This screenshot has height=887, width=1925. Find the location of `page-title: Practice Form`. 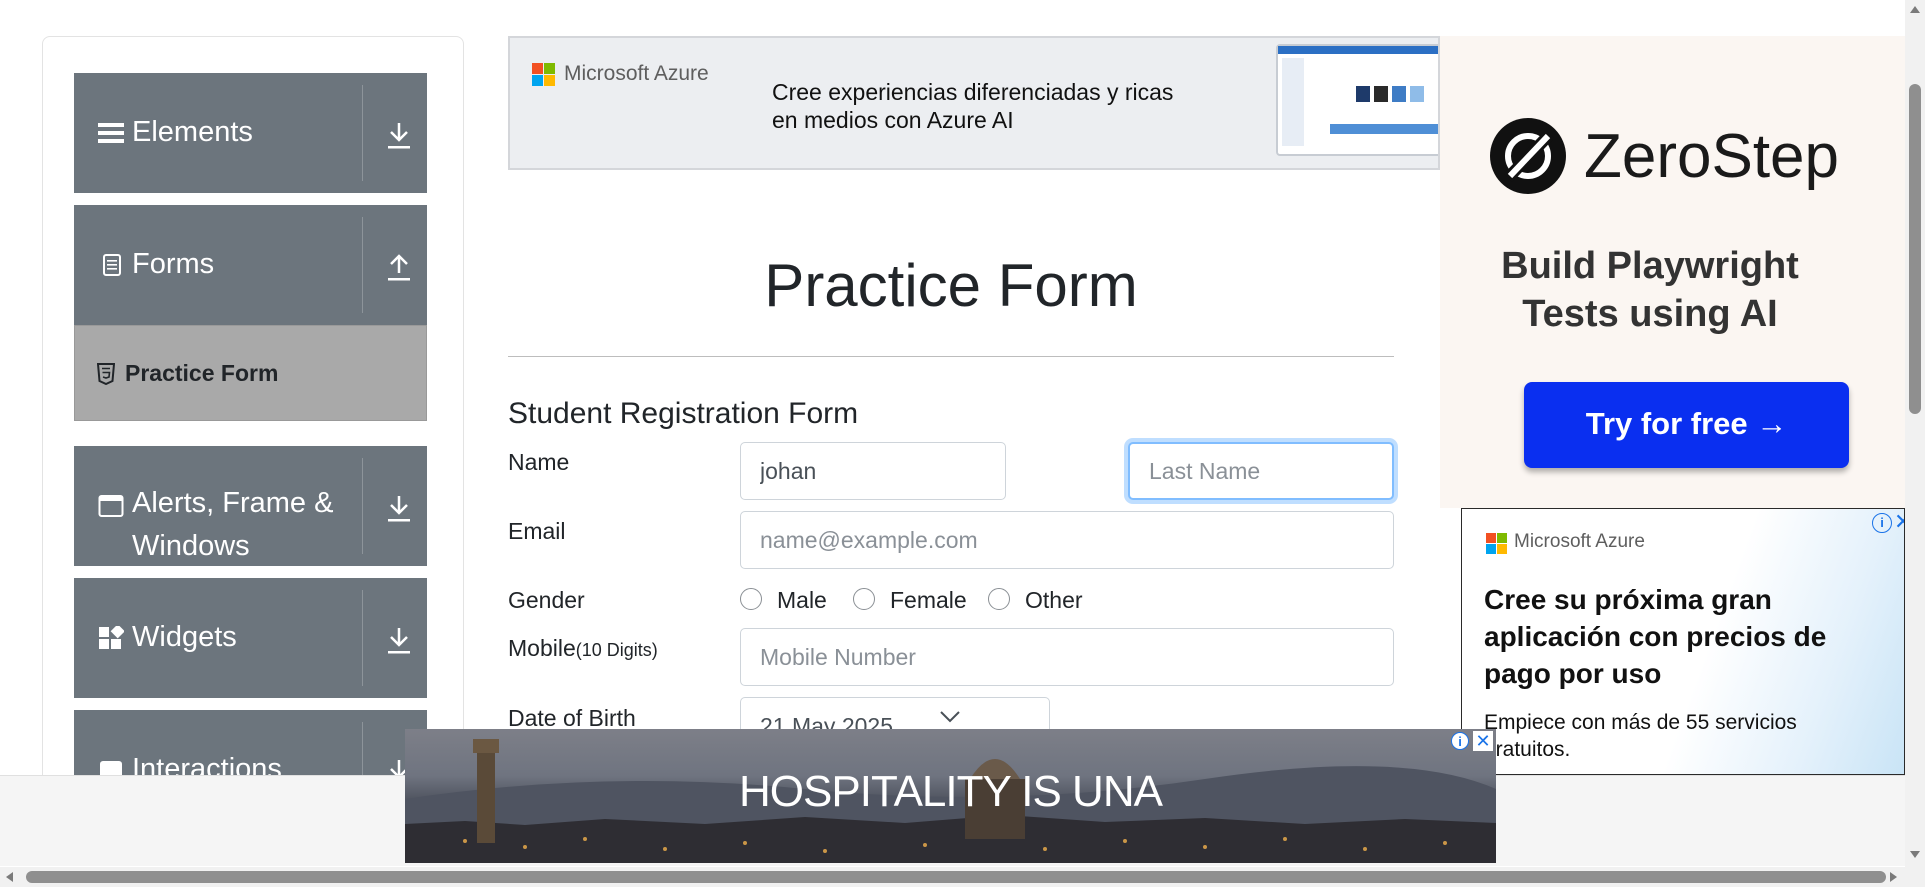

page-title: Practice Form is located at coordinates (951, 285).